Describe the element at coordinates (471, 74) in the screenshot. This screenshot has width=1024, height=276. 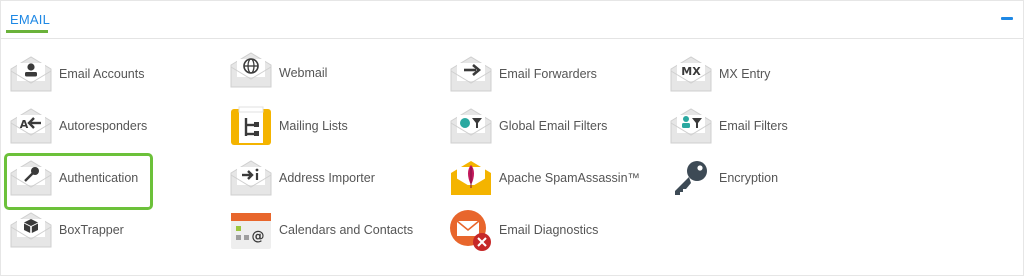
I see `arrow-envelope-icon` at that location.